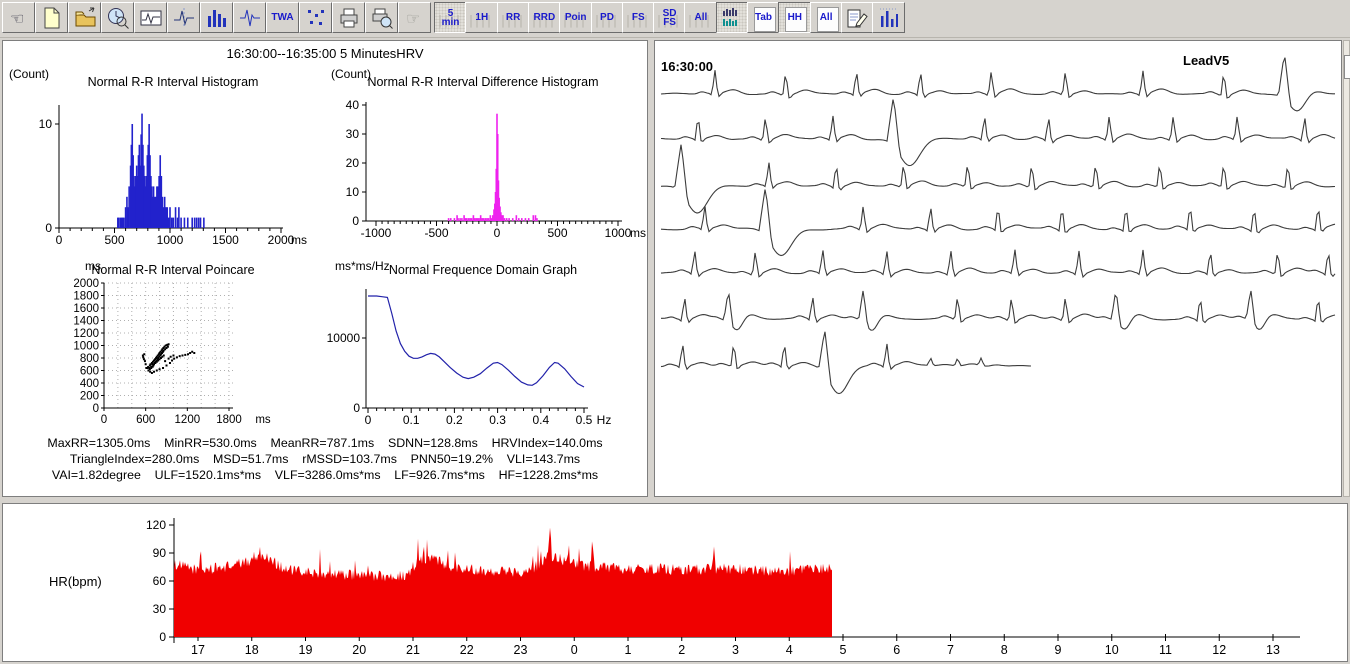 Image resolution: width=1350 pixels, height=664 pixels. What do you see at coordinates (413, 650) in the screenshot?
I see `svg-text: 21` at bounding box center [413, 650].